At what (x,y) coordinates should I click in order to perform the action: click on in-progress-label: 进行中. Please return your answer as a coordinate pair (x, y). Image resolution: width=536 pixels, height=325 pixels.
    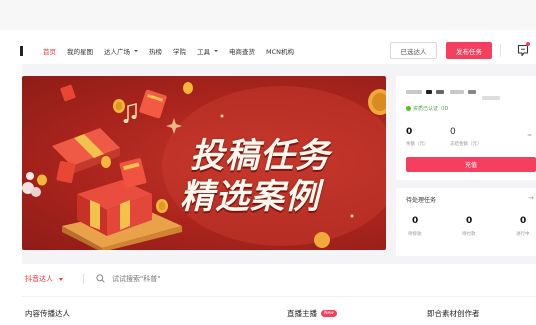
    Looking at the image, I should click on (523, 234).